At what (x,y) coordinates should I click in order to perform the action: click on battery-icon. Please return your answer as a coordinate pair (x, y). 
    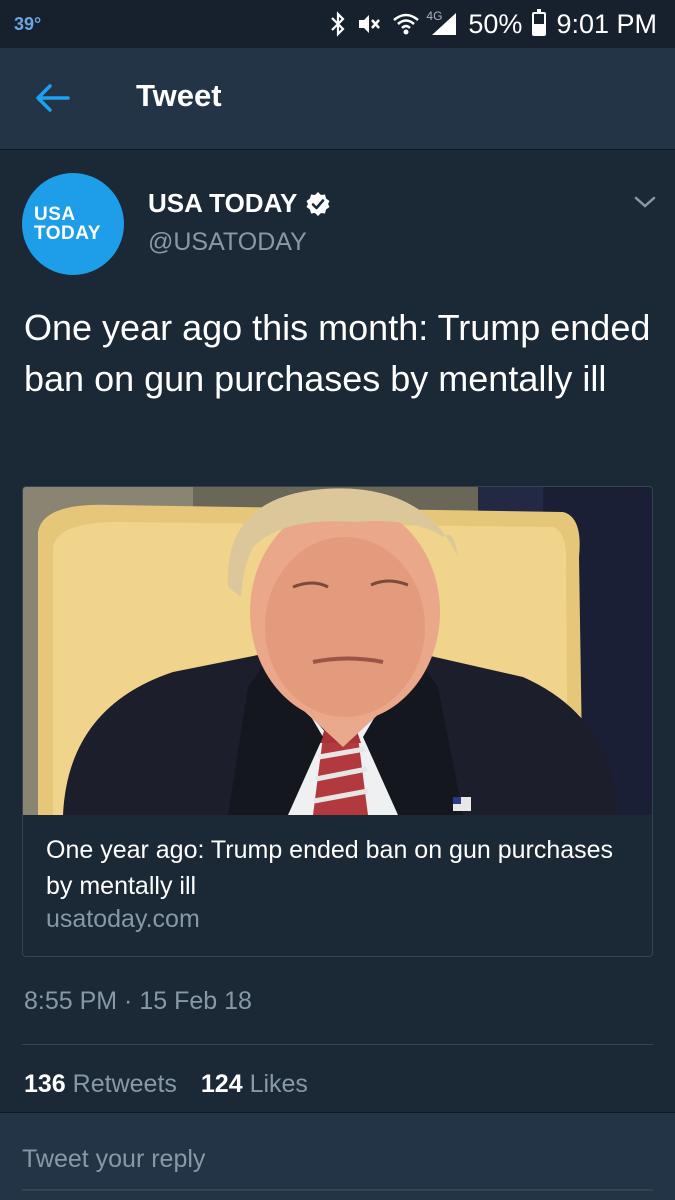
    Looking at the image, I should click on (539, 22).